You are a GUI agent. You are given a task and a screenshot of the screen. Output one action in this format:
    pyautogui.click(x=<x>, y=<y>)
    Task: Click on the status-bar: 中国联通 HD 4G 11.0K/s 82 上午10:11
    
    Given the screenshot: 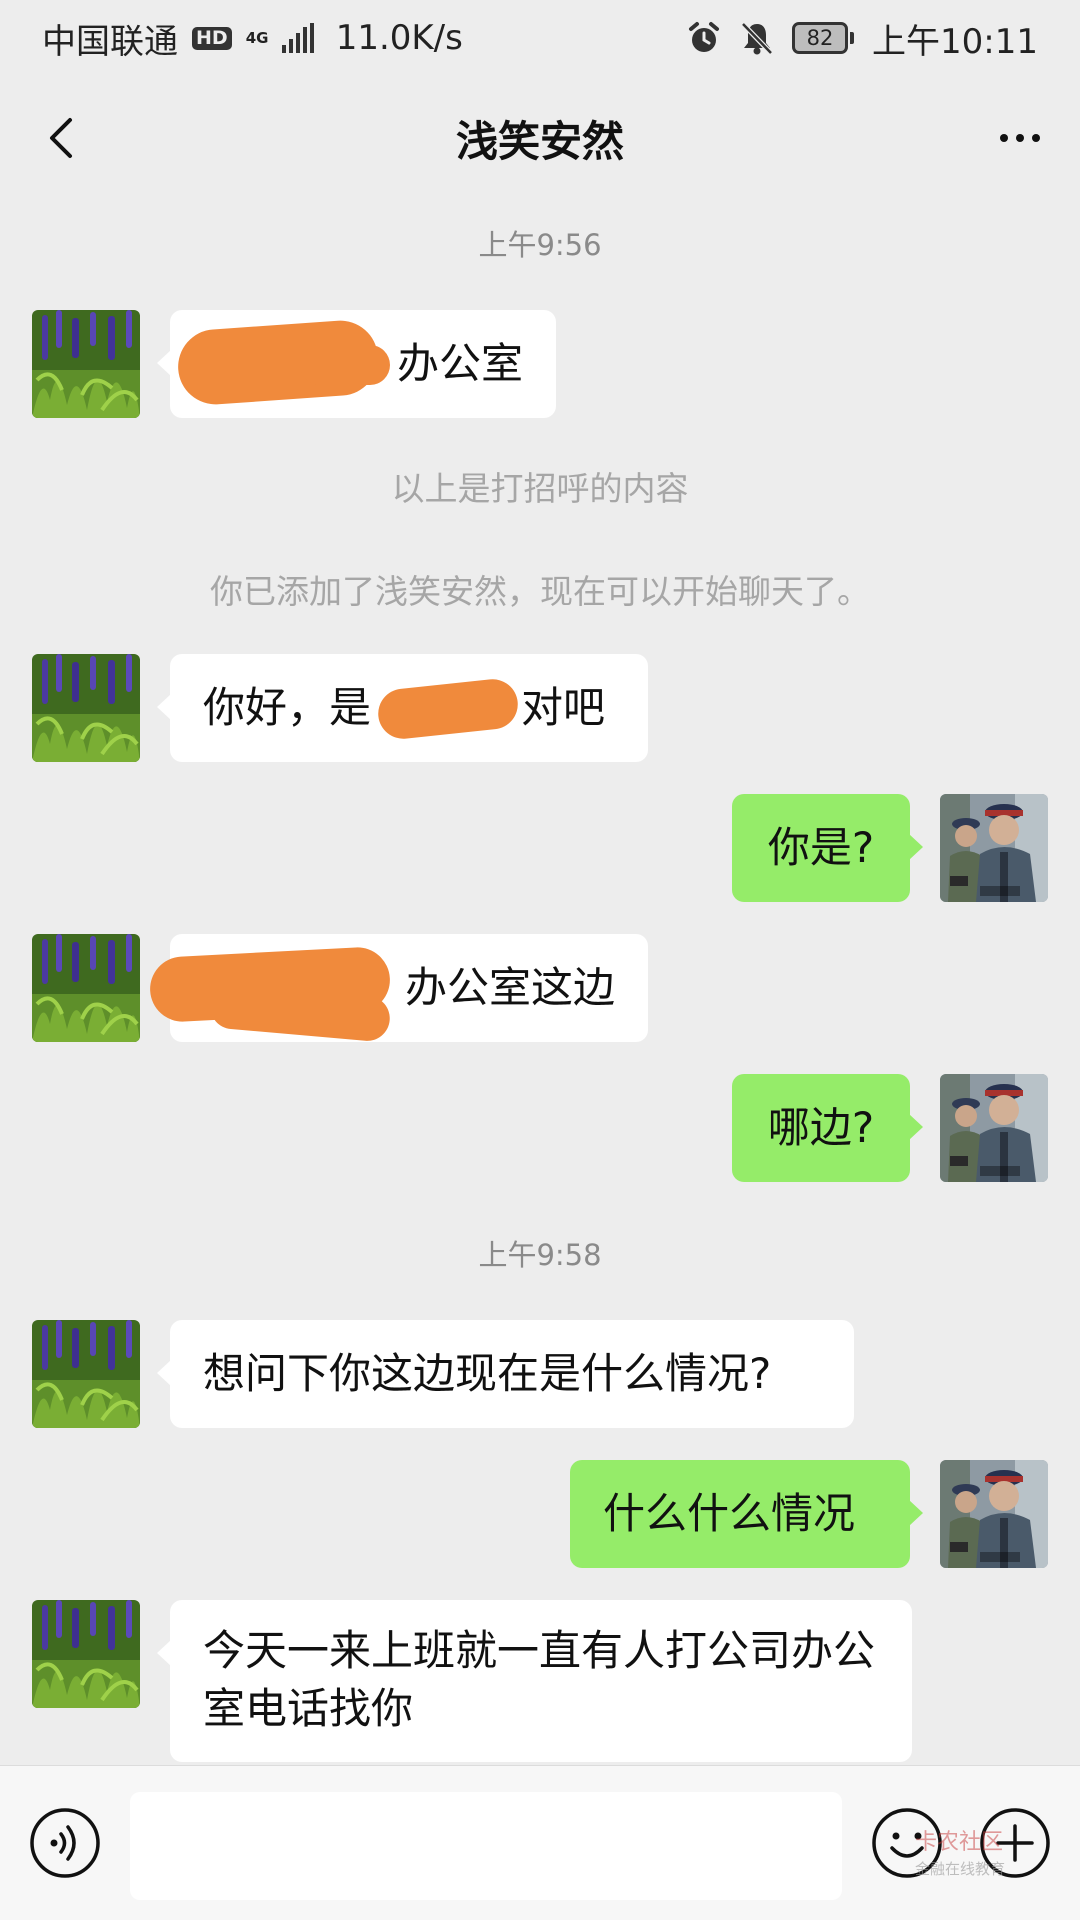 What is the action you would take?
    pyautogui.click(x=540, y=38)
    